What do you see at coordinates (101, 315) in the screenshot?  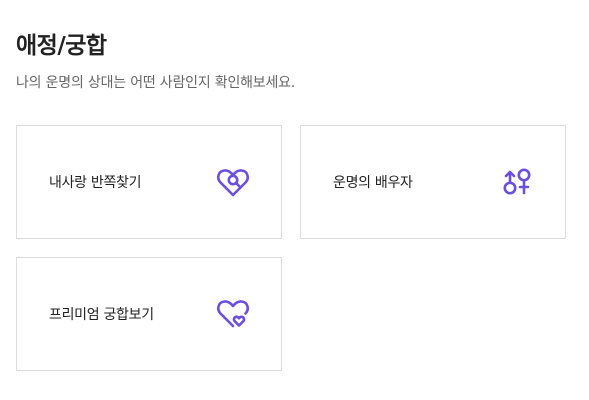 I see `card-label: 프리미엄 궁합보기` at bounding box center [101, 315].